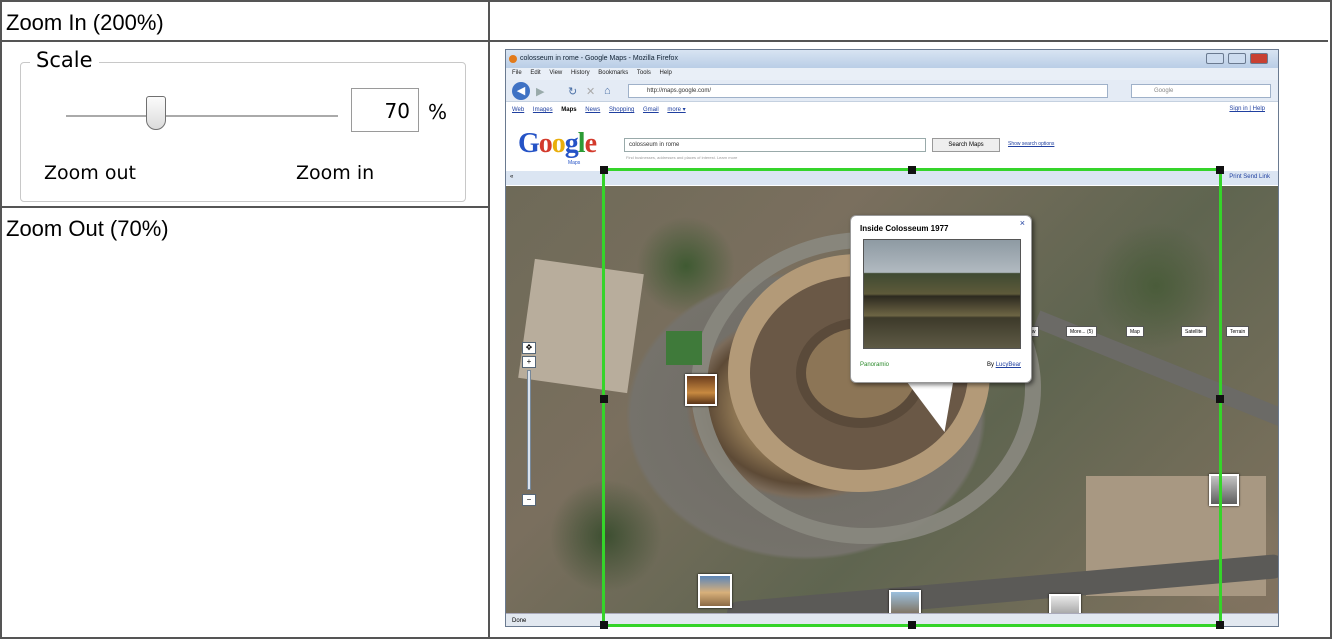 This screenshot has width=1332, height=639. Describe the element at coordinates (518, 110) in the screenshot. I see `google-link-web: Web` at that location.